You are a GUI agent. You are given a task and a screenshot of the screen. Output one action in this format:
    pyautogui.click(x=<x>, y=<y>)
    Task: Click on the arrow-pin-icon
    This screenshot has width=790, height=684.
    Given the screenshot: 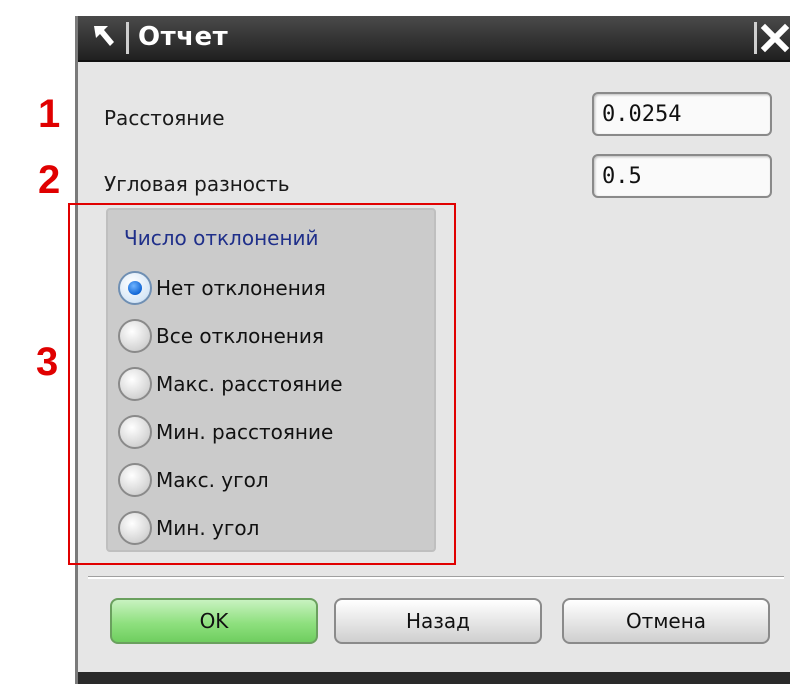 What is the action you would take?
    pyautogui.click(x=103, y=37)
    